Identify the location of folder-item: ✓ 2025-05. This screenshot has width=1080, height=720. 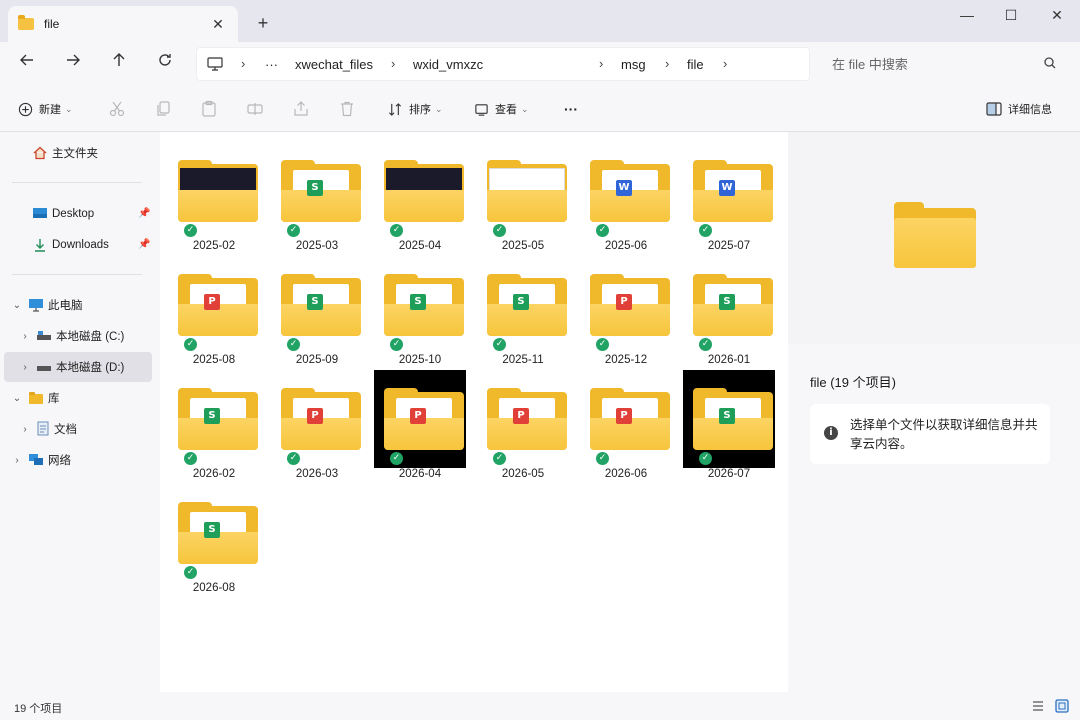
(523, 197).